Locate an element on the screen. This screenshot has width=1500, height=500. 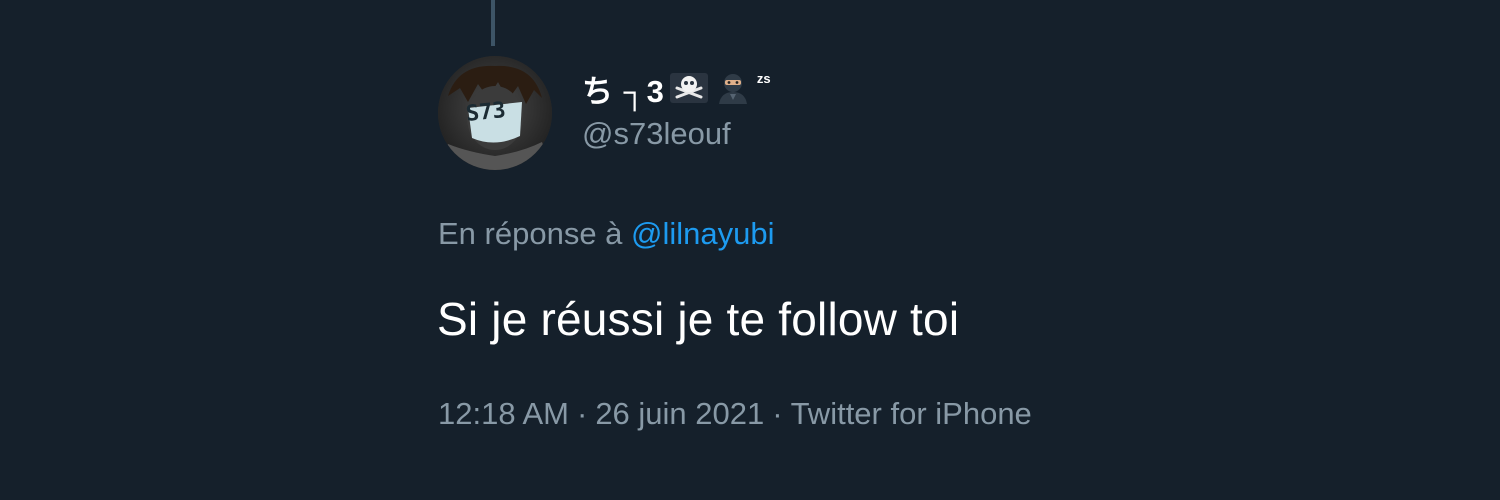
tweet-metadata: 12:18 AM · 26 juin 2021 · Twitter for iPhone is located at coordinates (735, 414).